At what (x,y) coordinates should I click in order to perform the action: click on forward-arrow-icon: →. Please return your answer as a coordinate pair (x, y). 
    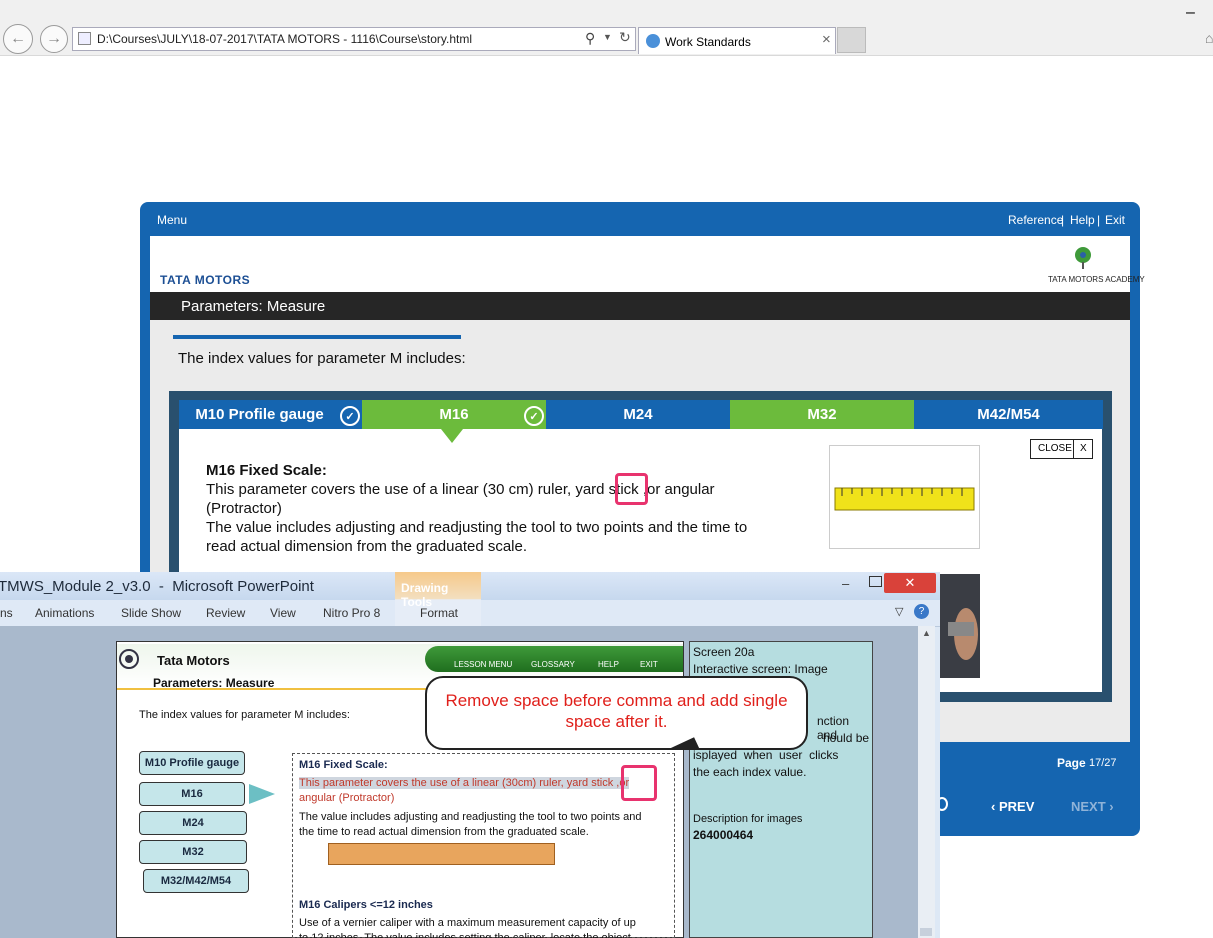
    Looking at the image, I should click on (54, 38).